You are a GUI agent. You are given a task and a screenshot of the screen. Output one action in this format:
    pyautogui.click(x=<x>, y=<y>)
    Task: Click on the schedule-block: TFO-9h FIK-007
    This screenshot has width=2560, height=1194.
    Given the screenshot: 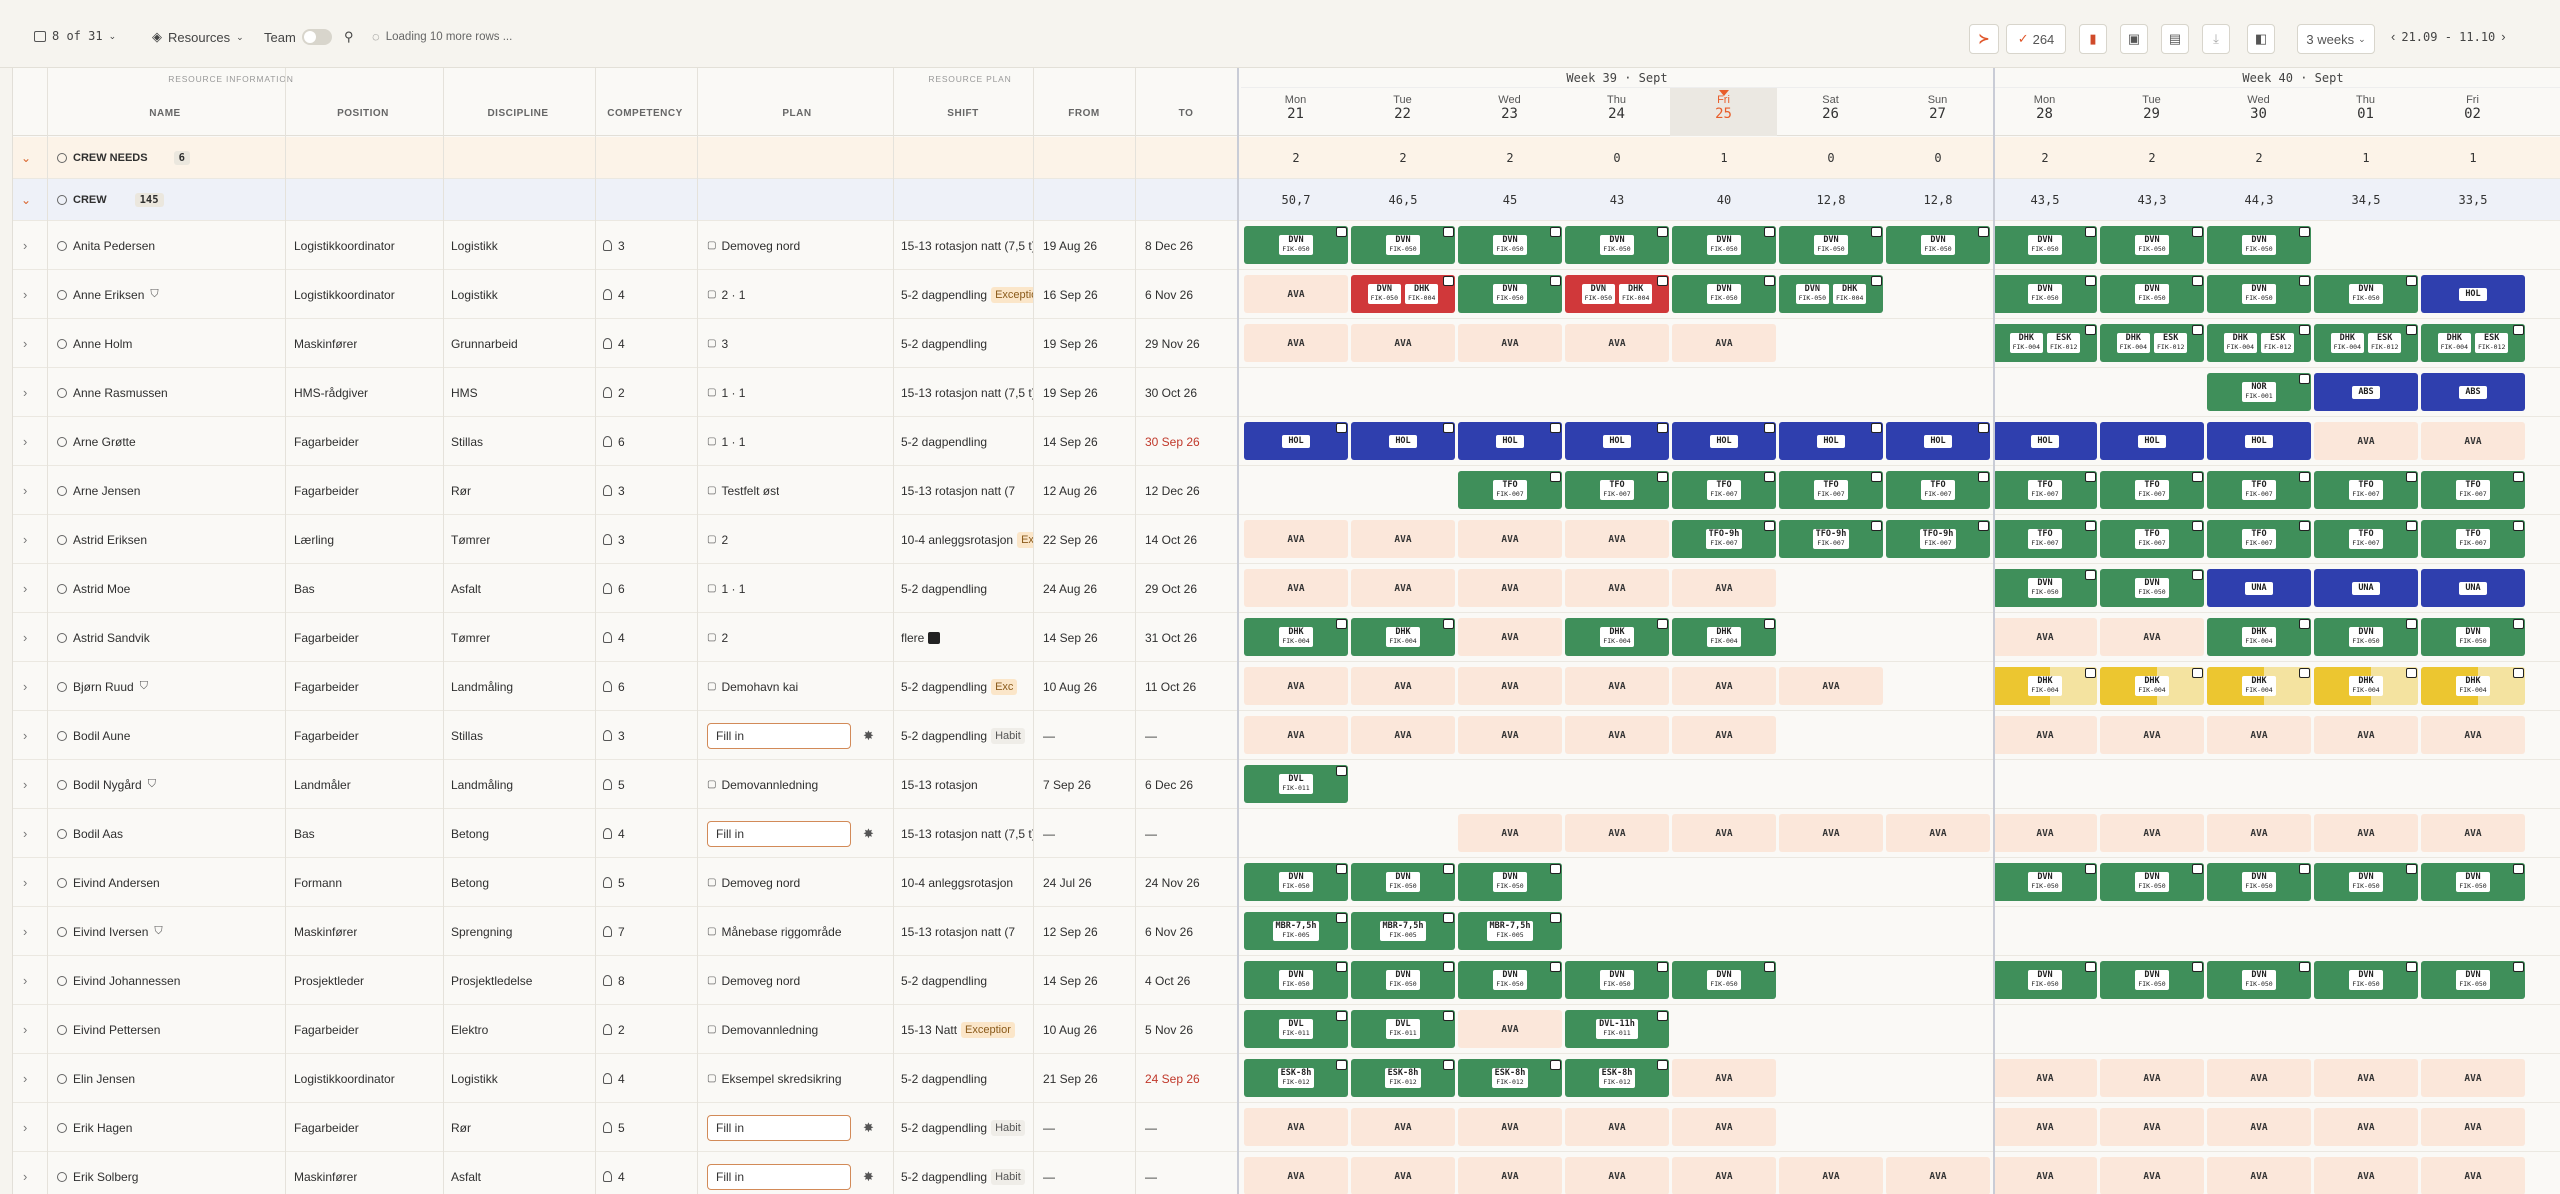 What is the action you would take?
    pyautogui.click(x=1724, y=539)
    